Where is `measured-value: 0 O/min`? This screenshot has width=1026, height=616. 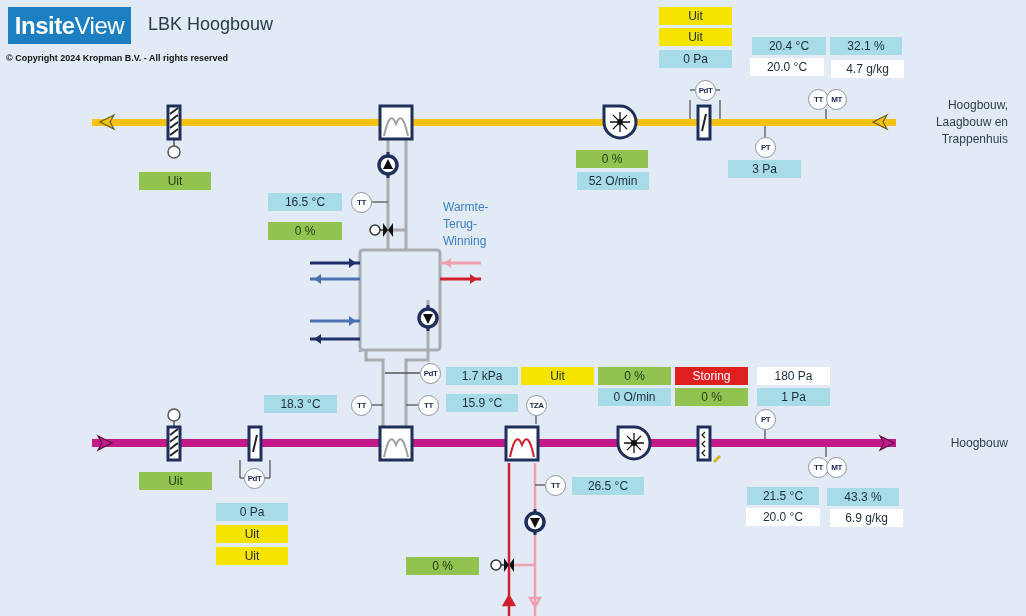
measured-value: 0 O/min is located at coordinates (634, 397).